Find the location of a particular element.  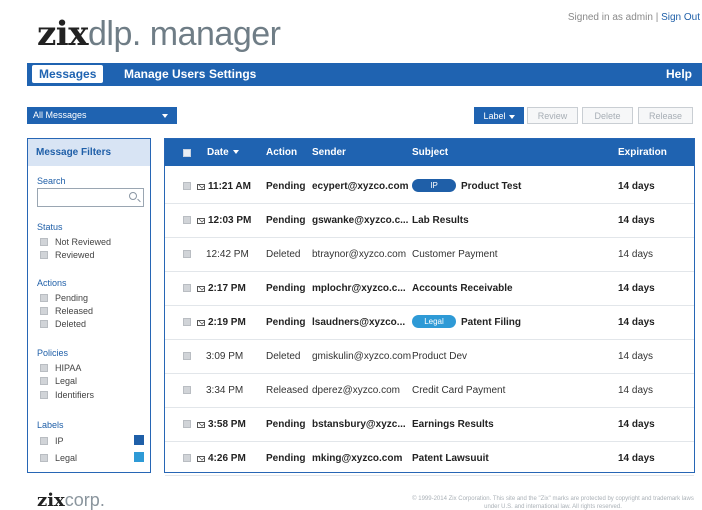

checkbox-released is located at coordinates (44, 311).